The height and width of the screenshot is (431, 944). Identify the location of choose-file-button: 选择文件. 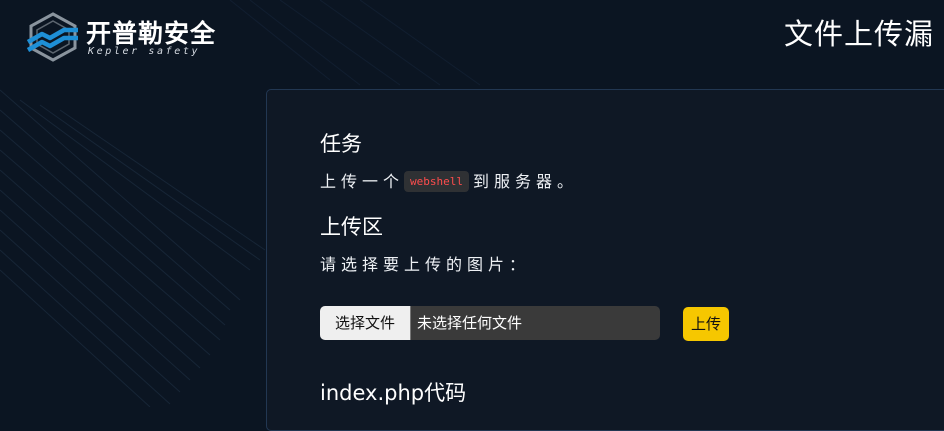
(365, 323).